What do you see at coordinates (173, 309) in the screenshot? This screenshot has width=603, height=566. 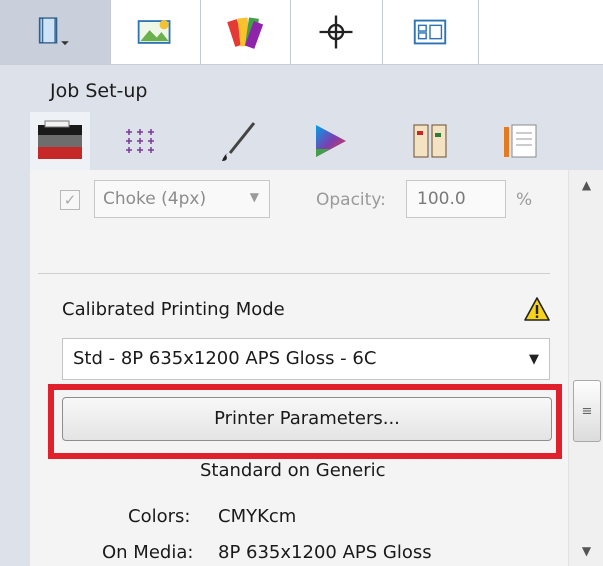 I see `calibrated-mode-title: Calibrated Printing Mode` at bounding box center [173, 309].